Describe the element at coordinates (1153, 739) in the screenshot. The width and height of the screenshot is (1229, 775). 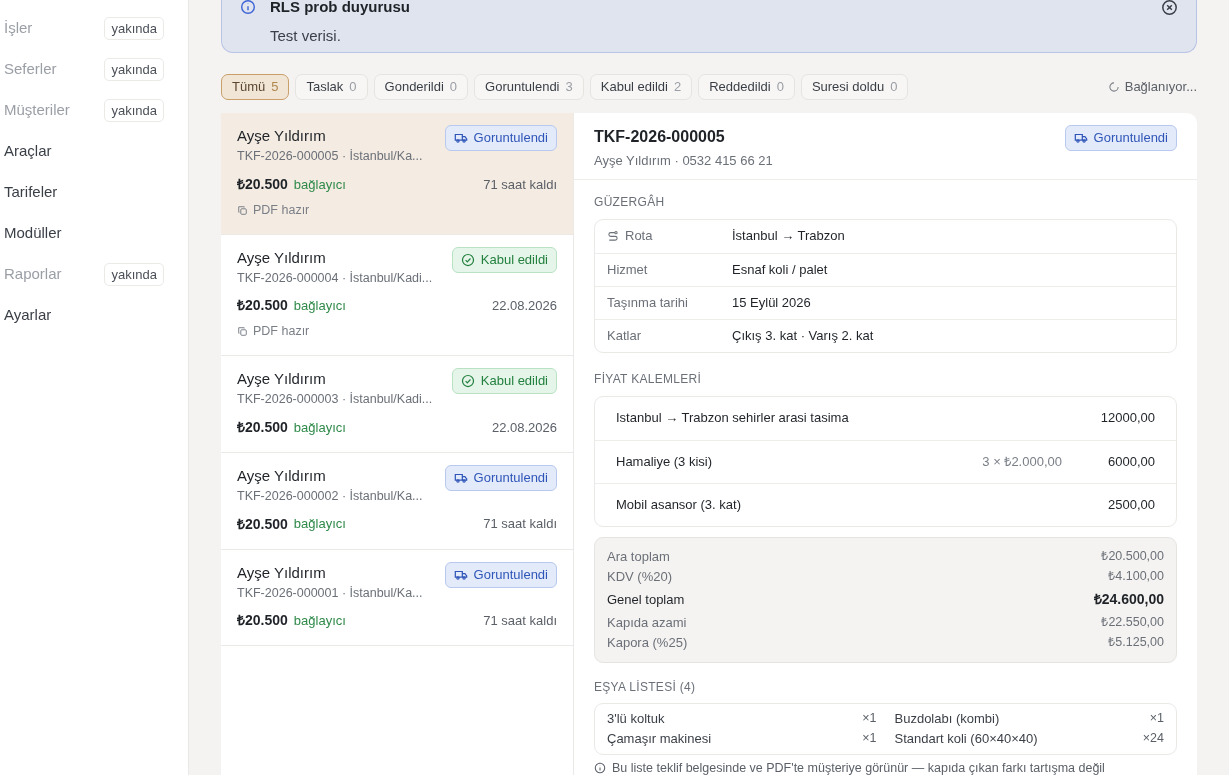
I see `item-quantity: ×24` at that location.